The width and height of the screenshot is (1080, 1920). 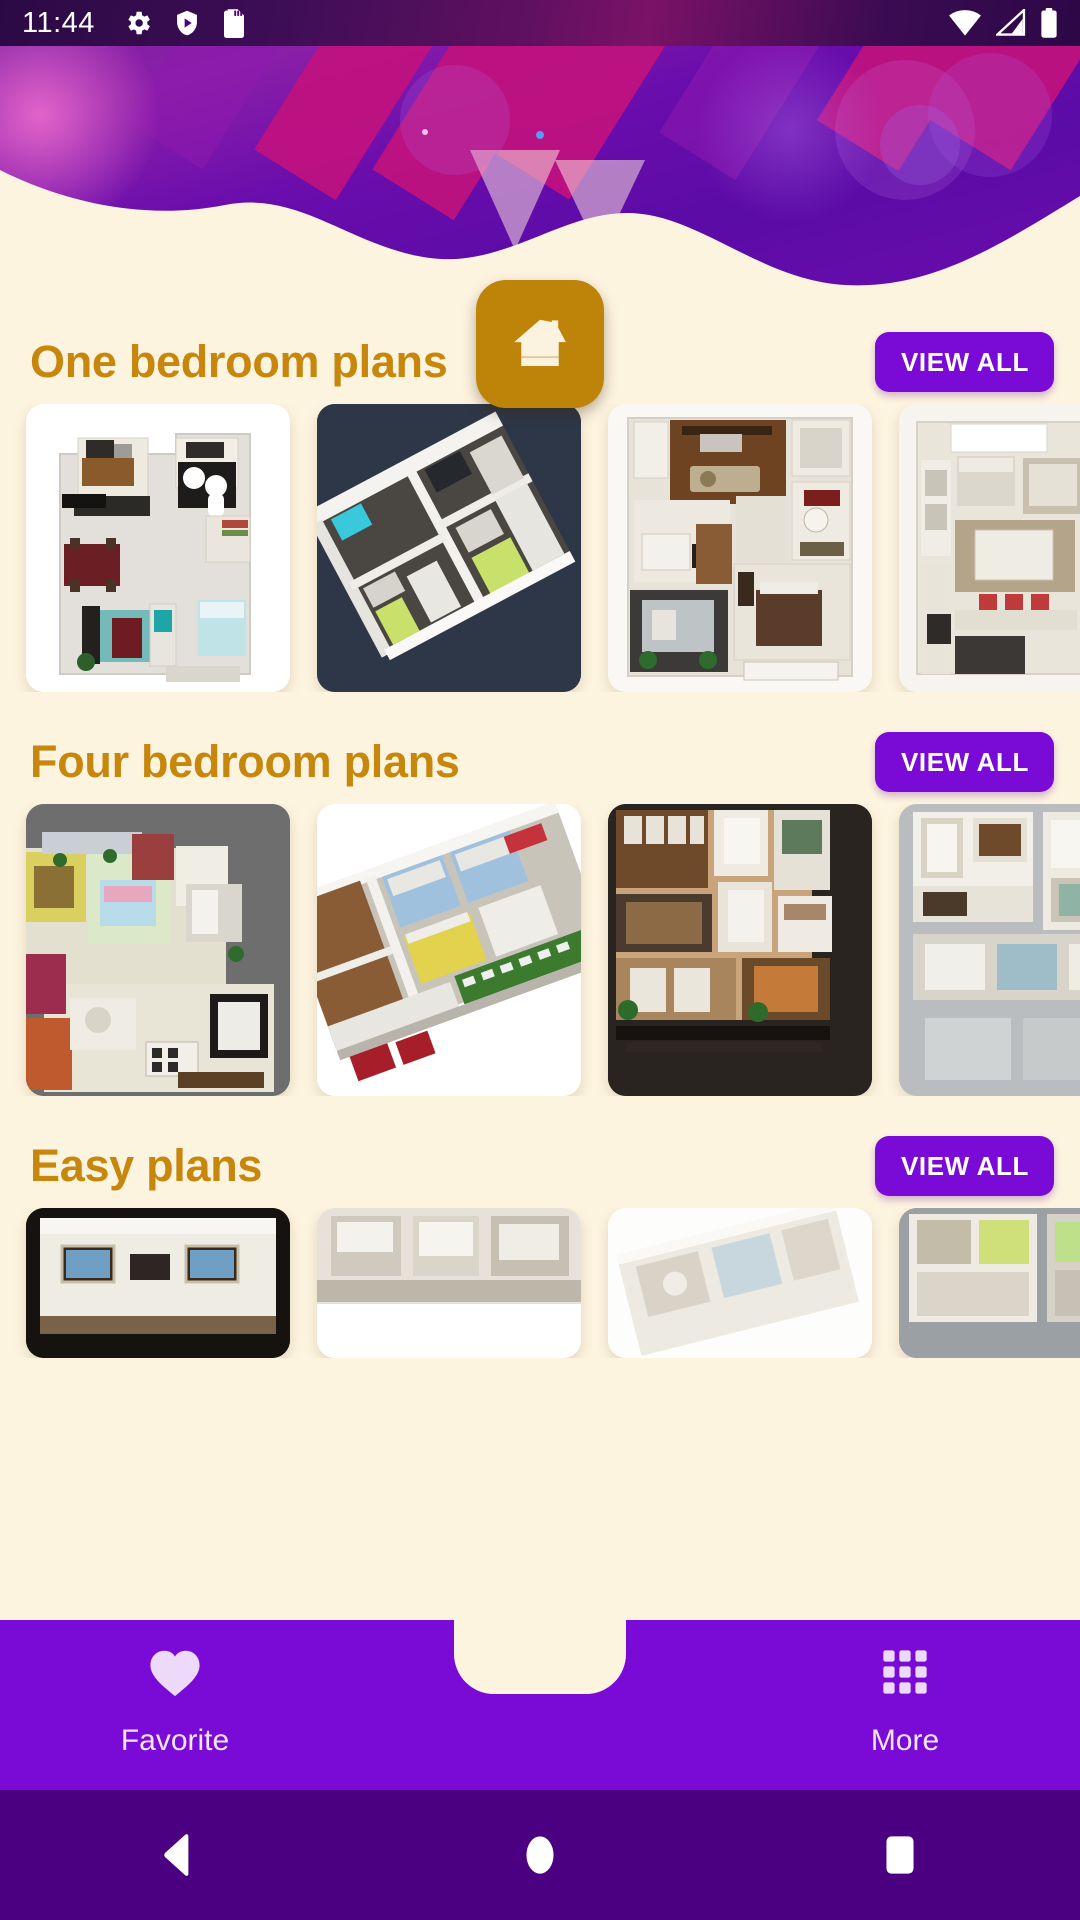 What do you see at coordinates (540, 1704) in the screenshot?
I see `bottom-navigation-bar: Favorite More` at bounding box center [540, 1704].